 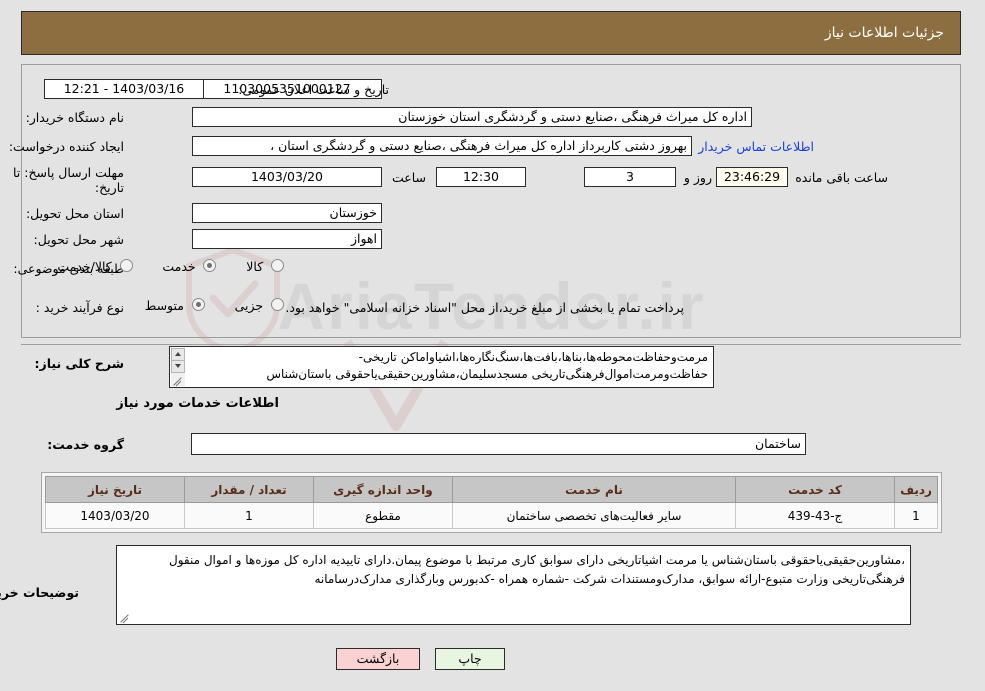 What do you see at coordinates (165, 305) in the screenshot?
I see `process-option-label: متوسط` at bounding box center [165, 305].